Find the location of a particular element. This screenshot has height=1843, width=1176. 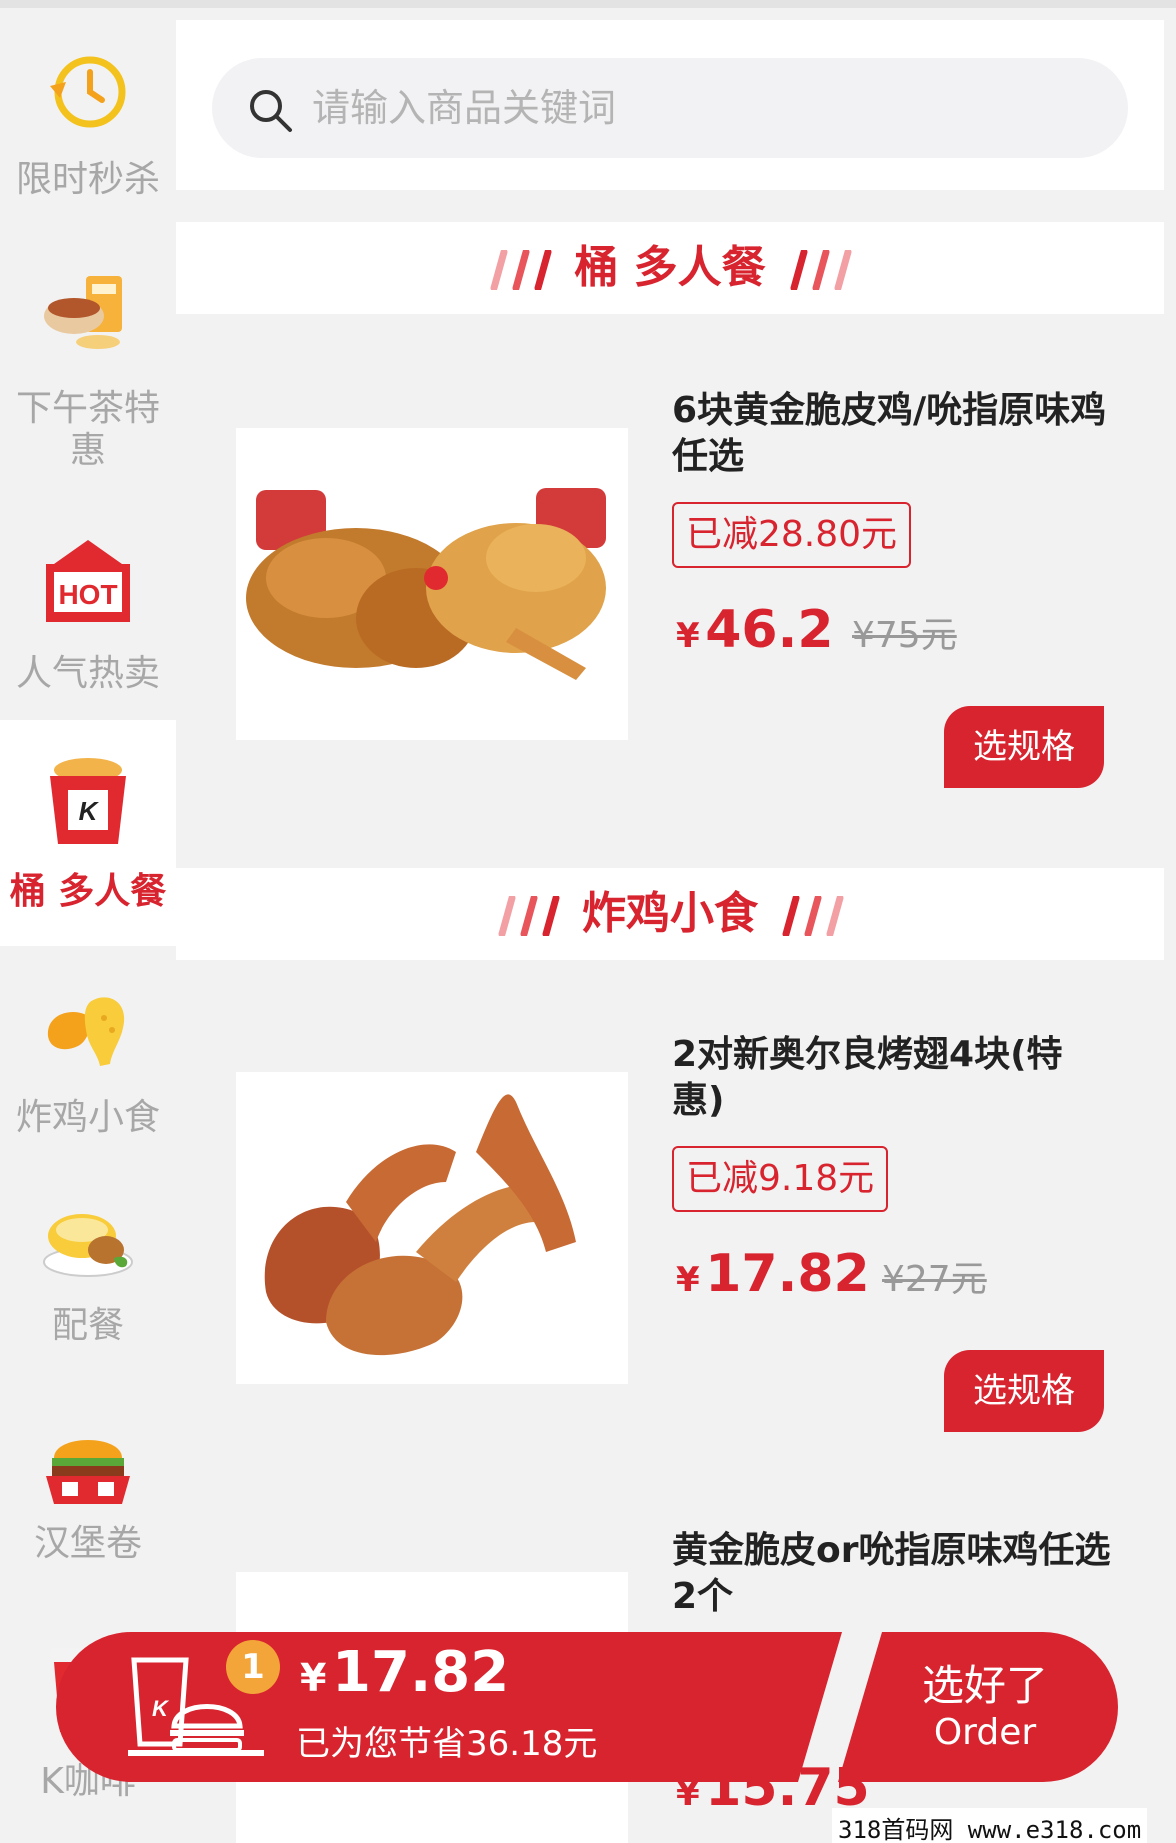

svg-text: HOT is located at coordinates (87, 594).